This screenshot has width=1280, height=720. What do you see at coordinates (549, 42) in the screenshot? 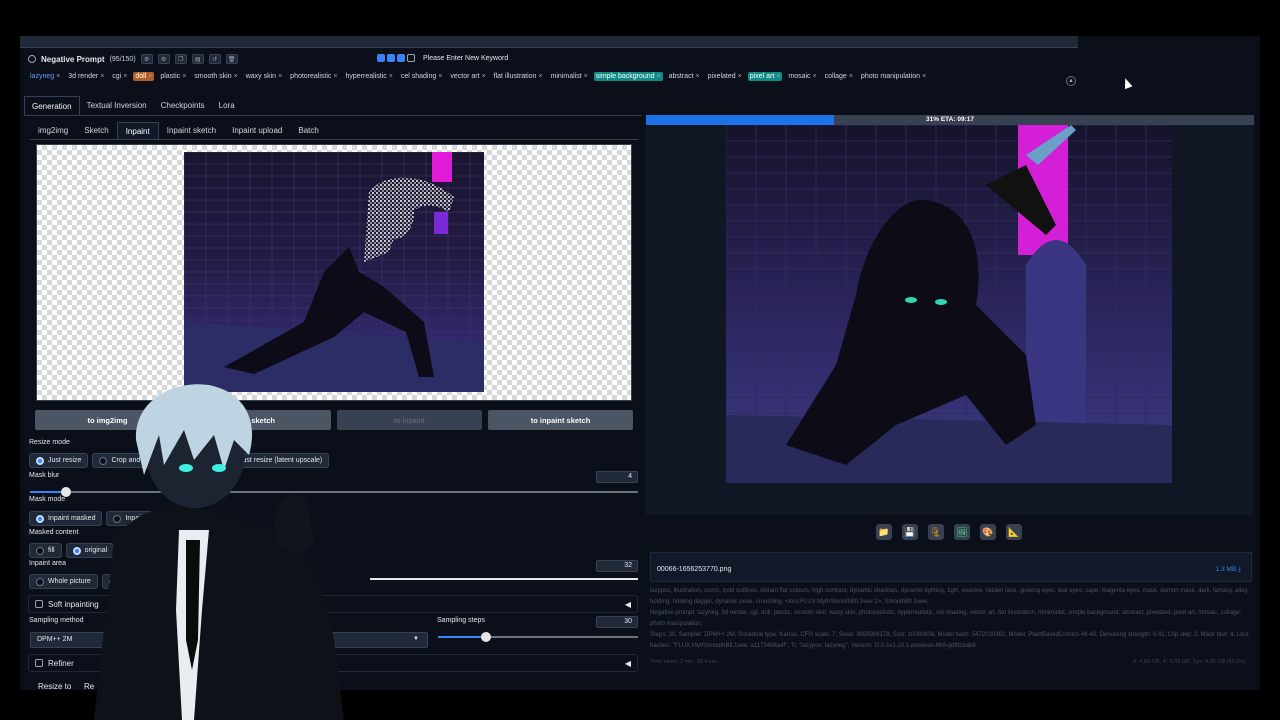
I see `prompt-textarea-edge` at bounding box center [549, 42].